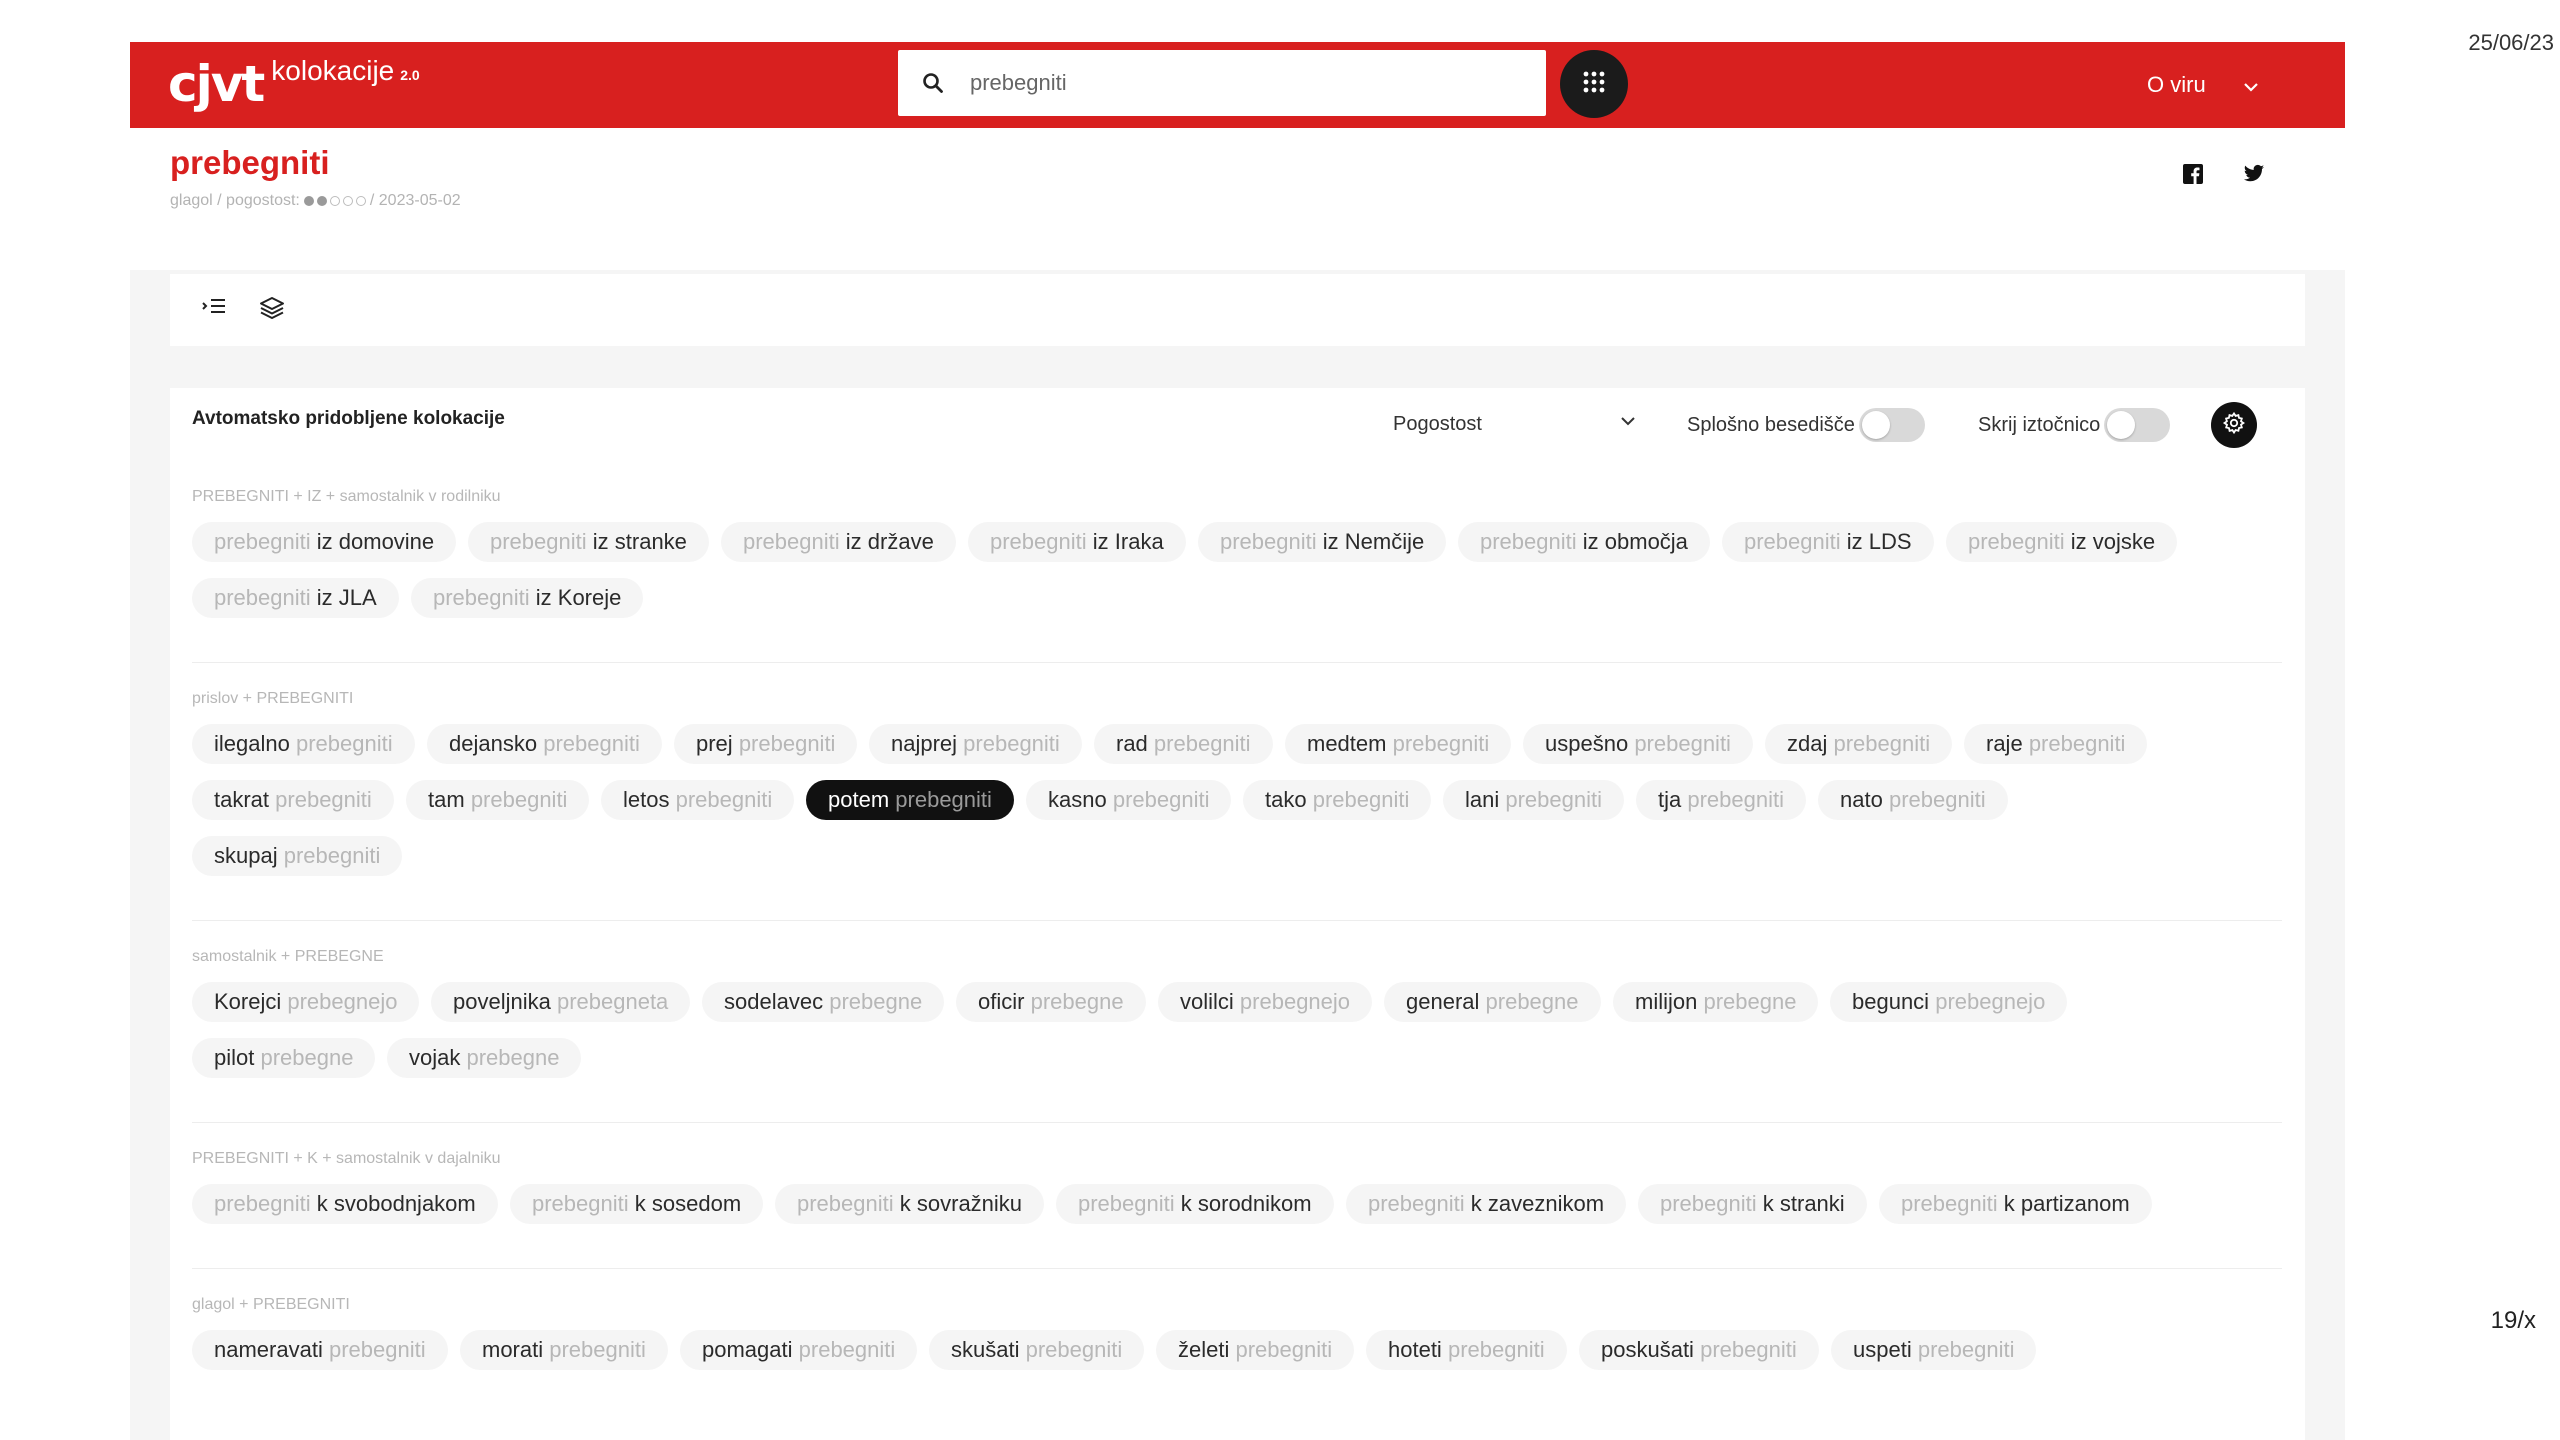 The height and width of the screenshot is (1440, 2560). Describe the element at coordinates (2015, 1204) in the screenshot. I see `collocation-chip: prebegniti k partizanom` at that location.